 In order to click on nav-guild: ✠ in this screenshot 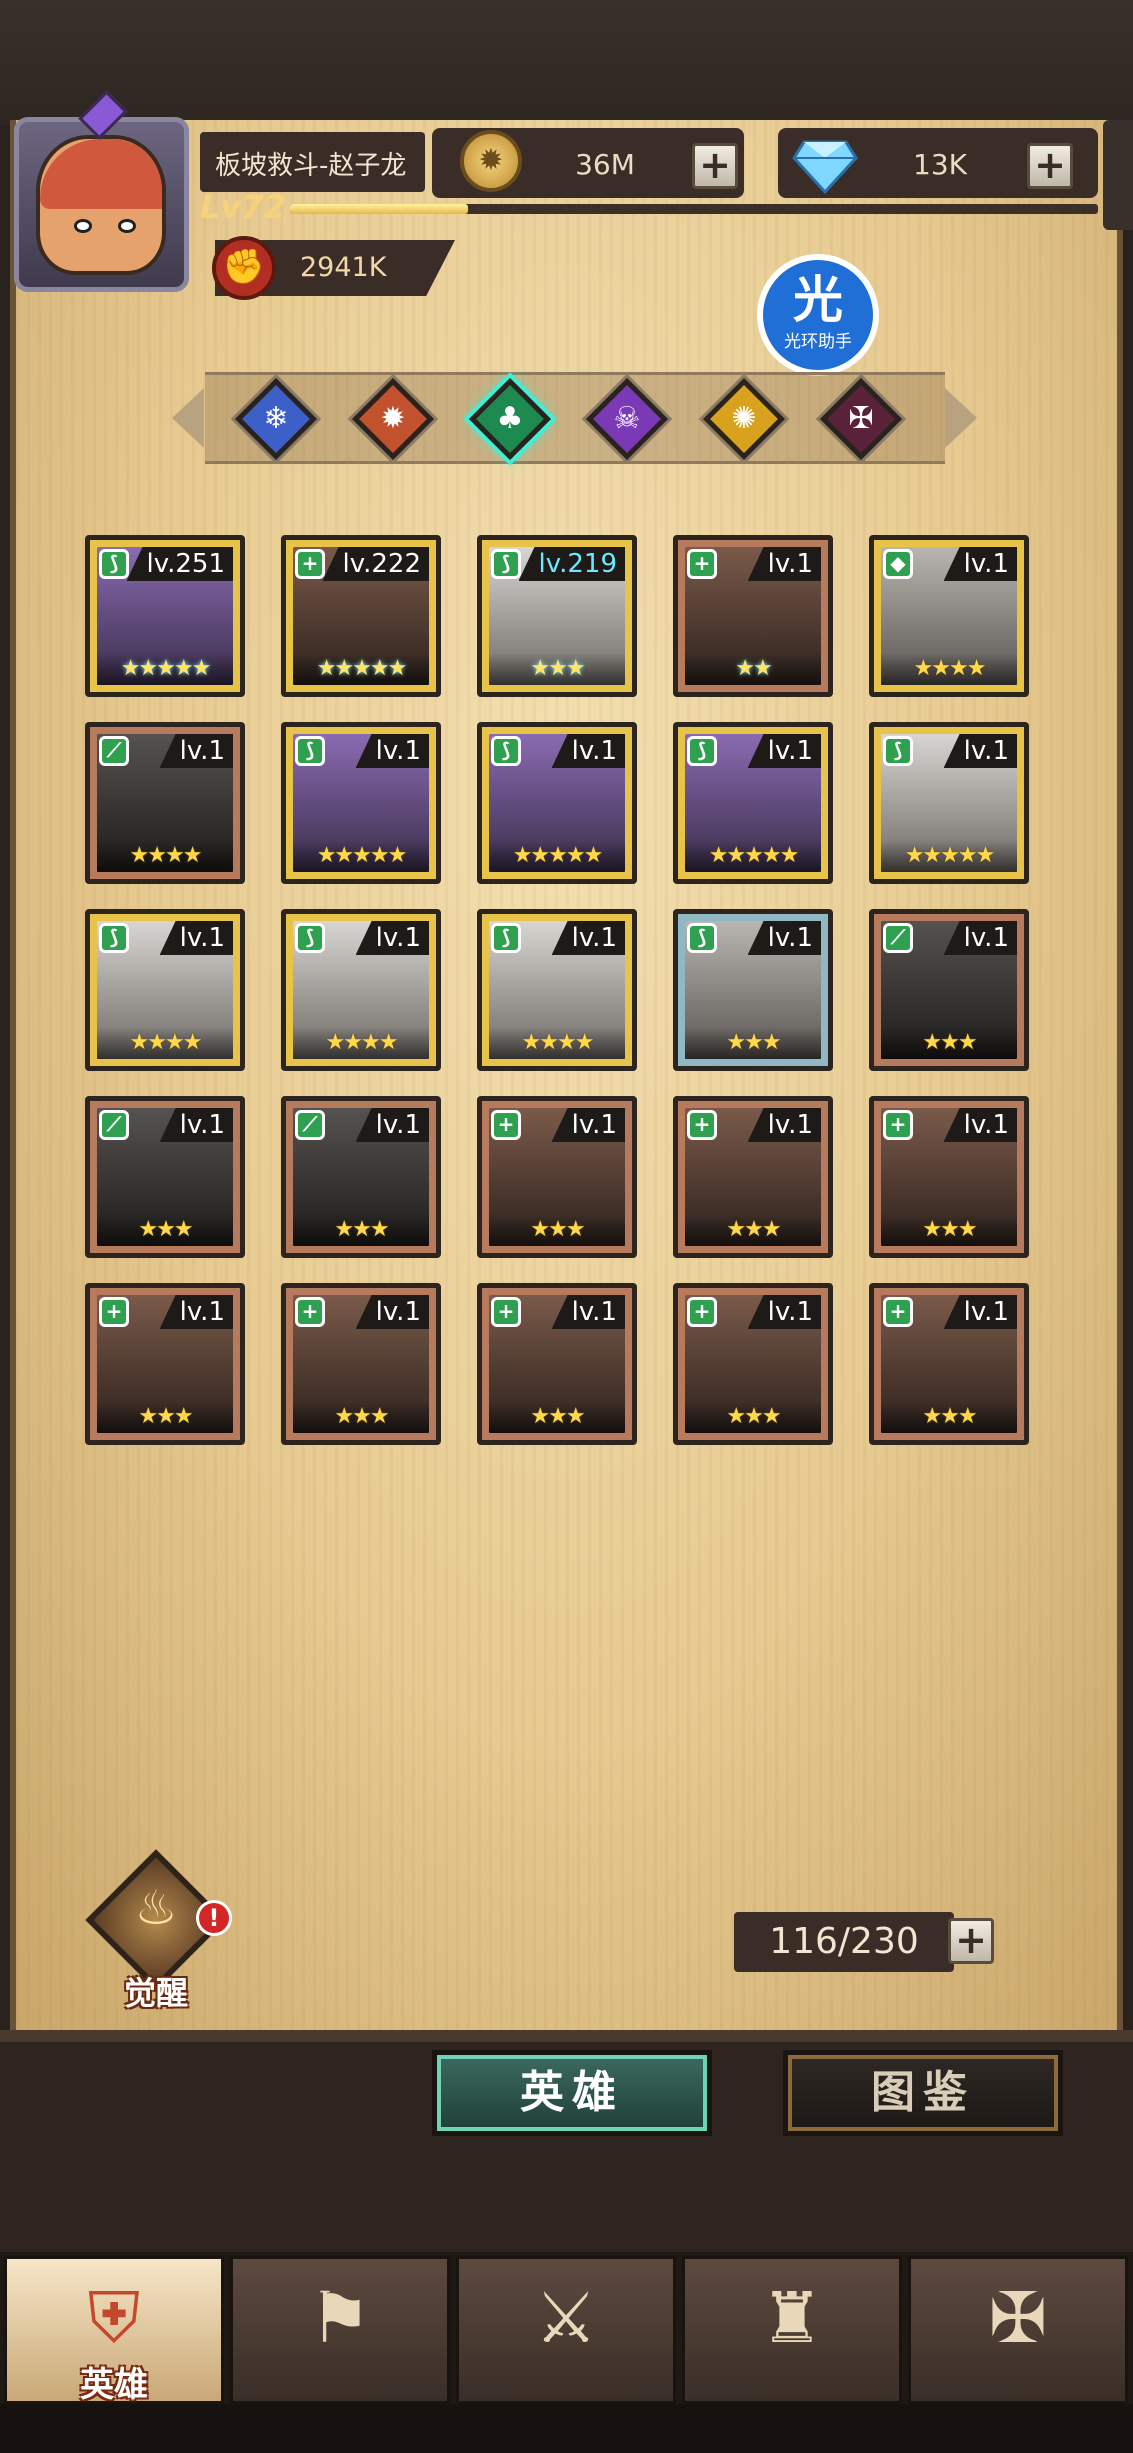, I will do `click(1018, 2330)`.